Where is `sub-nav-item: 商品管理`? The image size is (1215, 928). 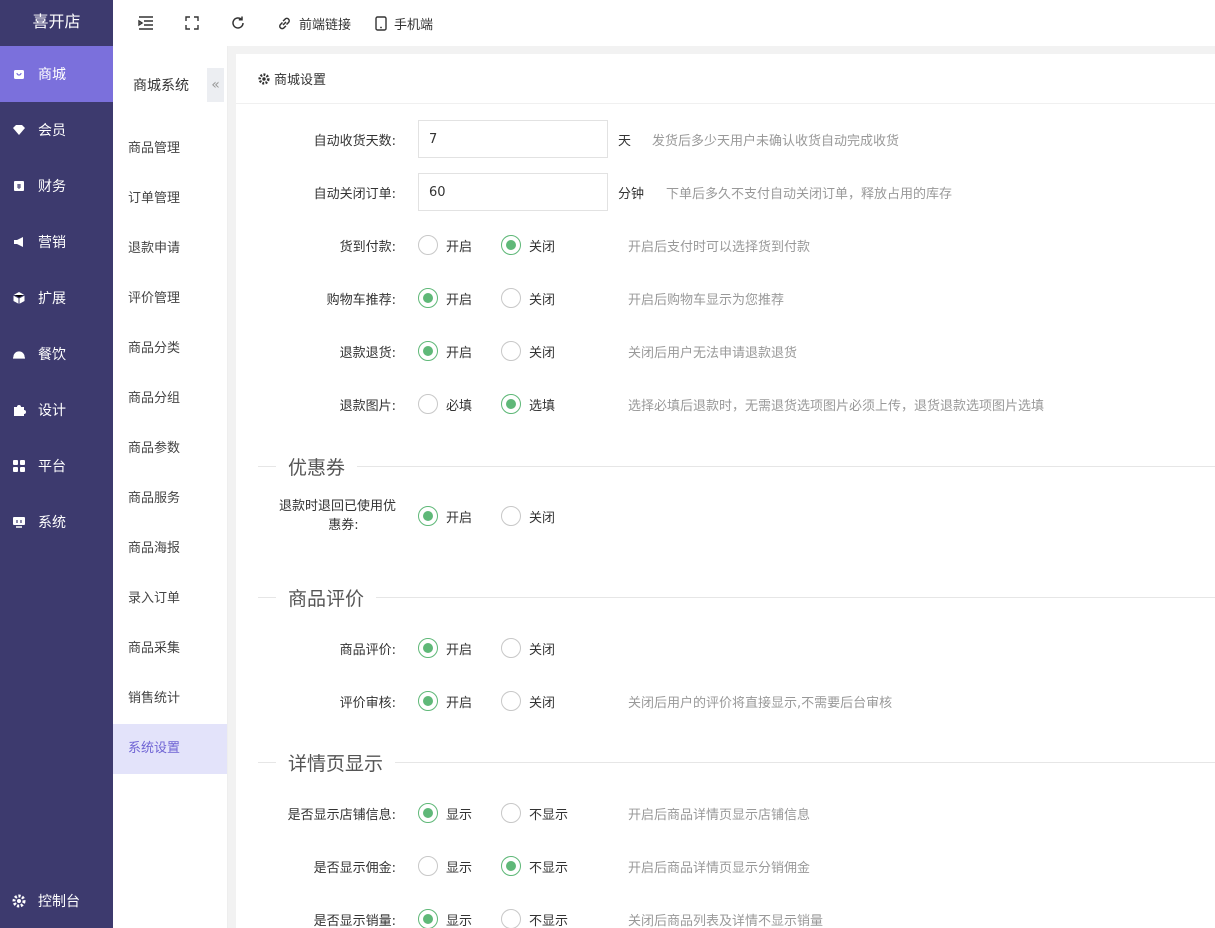 sub-nav-item: 商品管理 is located at coordinates (170, 149).